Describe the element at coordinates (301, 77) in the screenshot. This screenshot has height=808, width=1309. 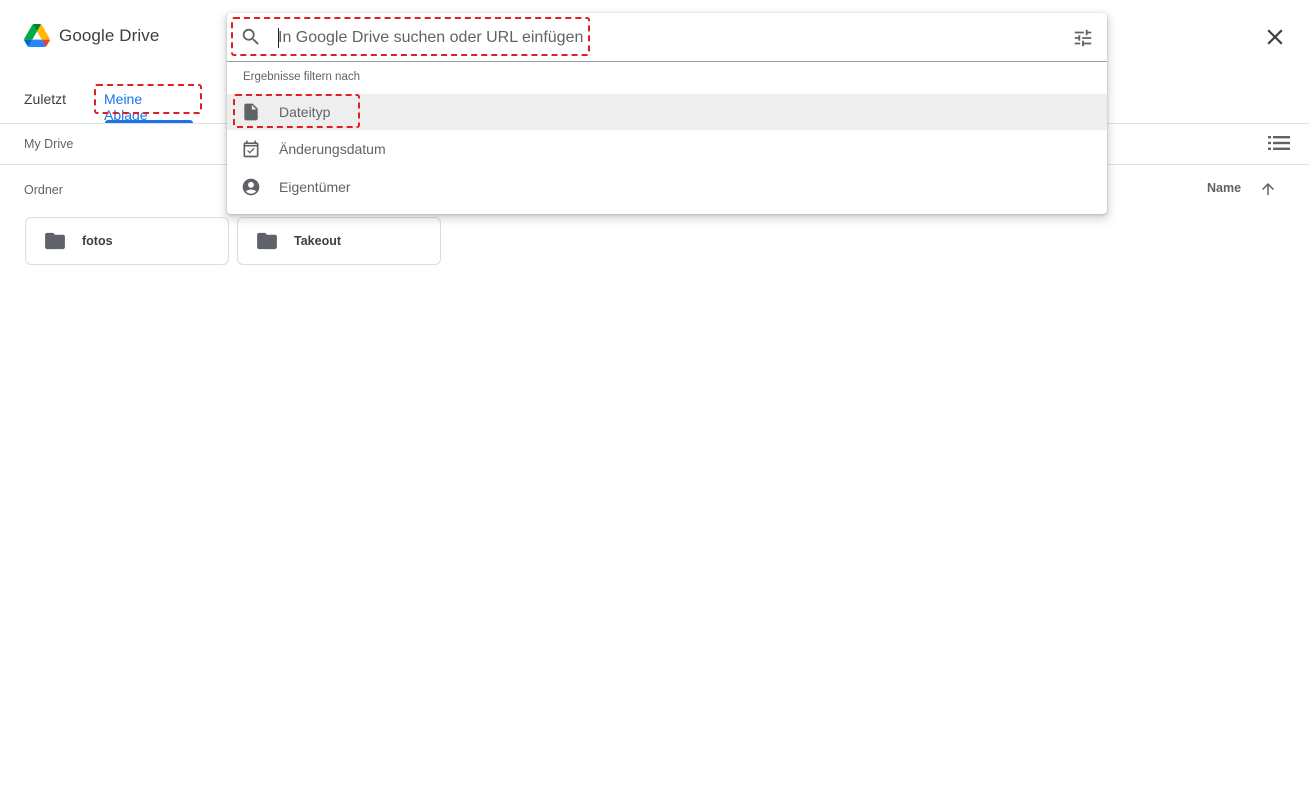
I see `filter-header: Ergebnisse filtern nach` at that location.